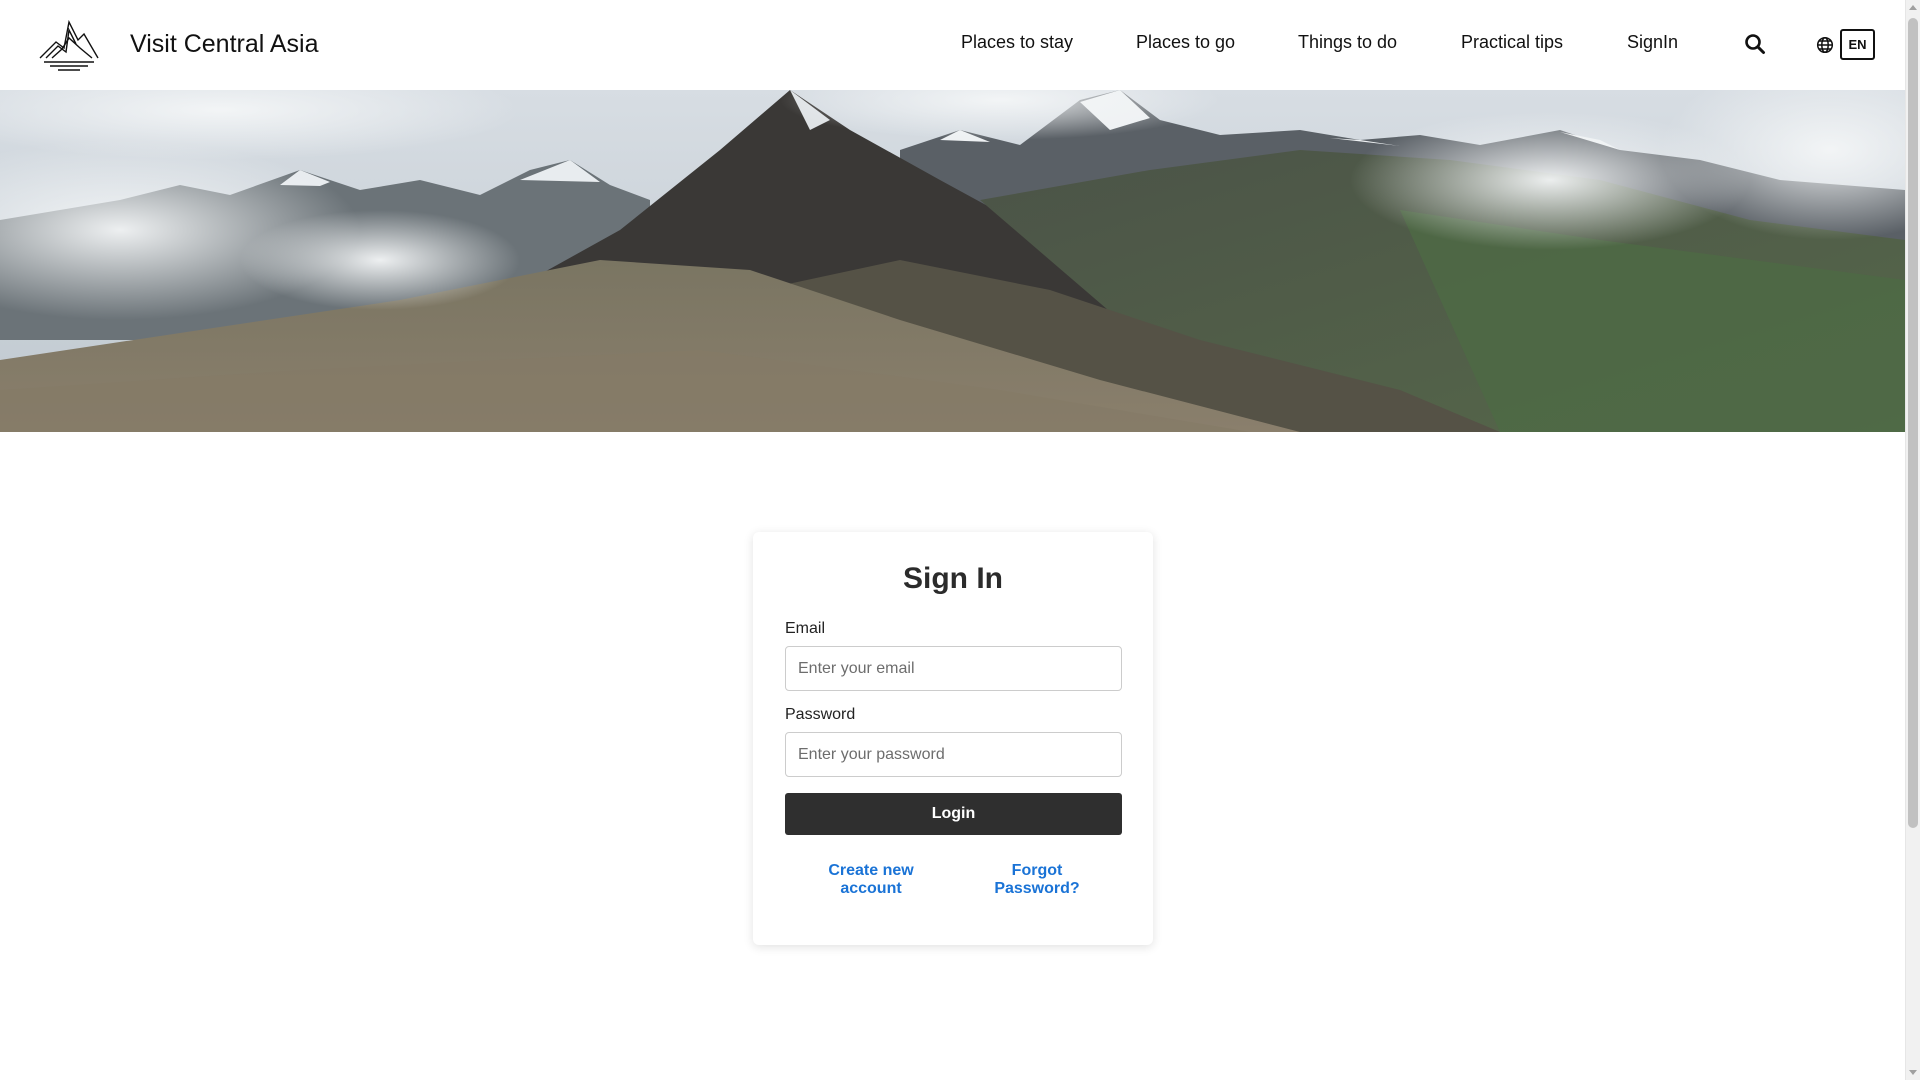 The width and height of the screenshot is (1920, 1080). I want to click on nav-signin: SignIn, so click(1652, 42).